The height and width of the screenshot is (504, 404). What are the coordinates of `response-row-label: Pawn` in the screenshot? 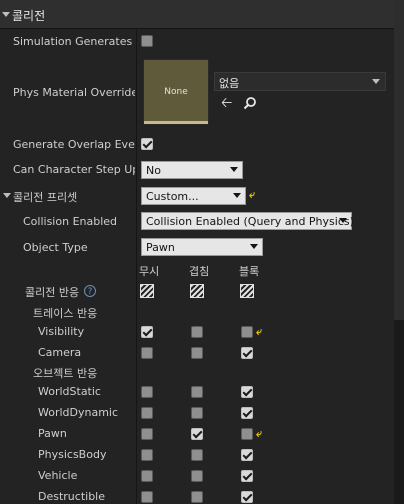 It's located at (52, 433).